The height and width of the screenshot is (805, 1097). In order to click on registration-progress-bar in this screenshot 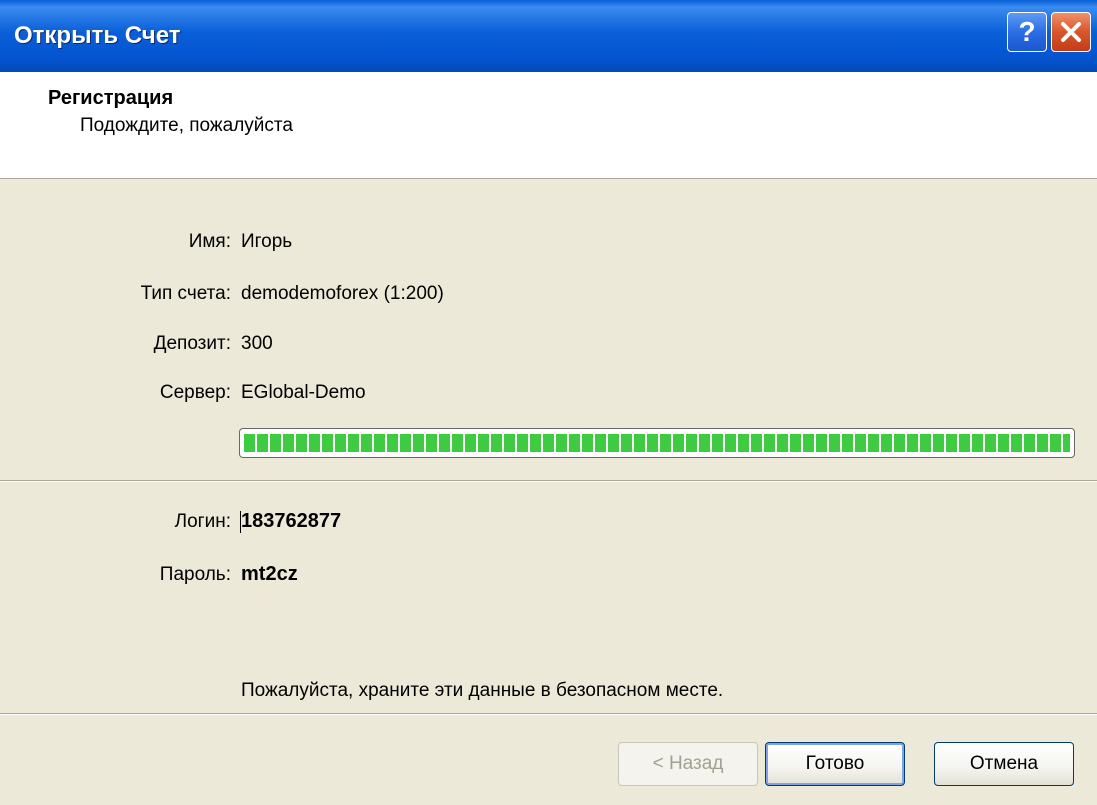, I will do `click(657, 443)`.